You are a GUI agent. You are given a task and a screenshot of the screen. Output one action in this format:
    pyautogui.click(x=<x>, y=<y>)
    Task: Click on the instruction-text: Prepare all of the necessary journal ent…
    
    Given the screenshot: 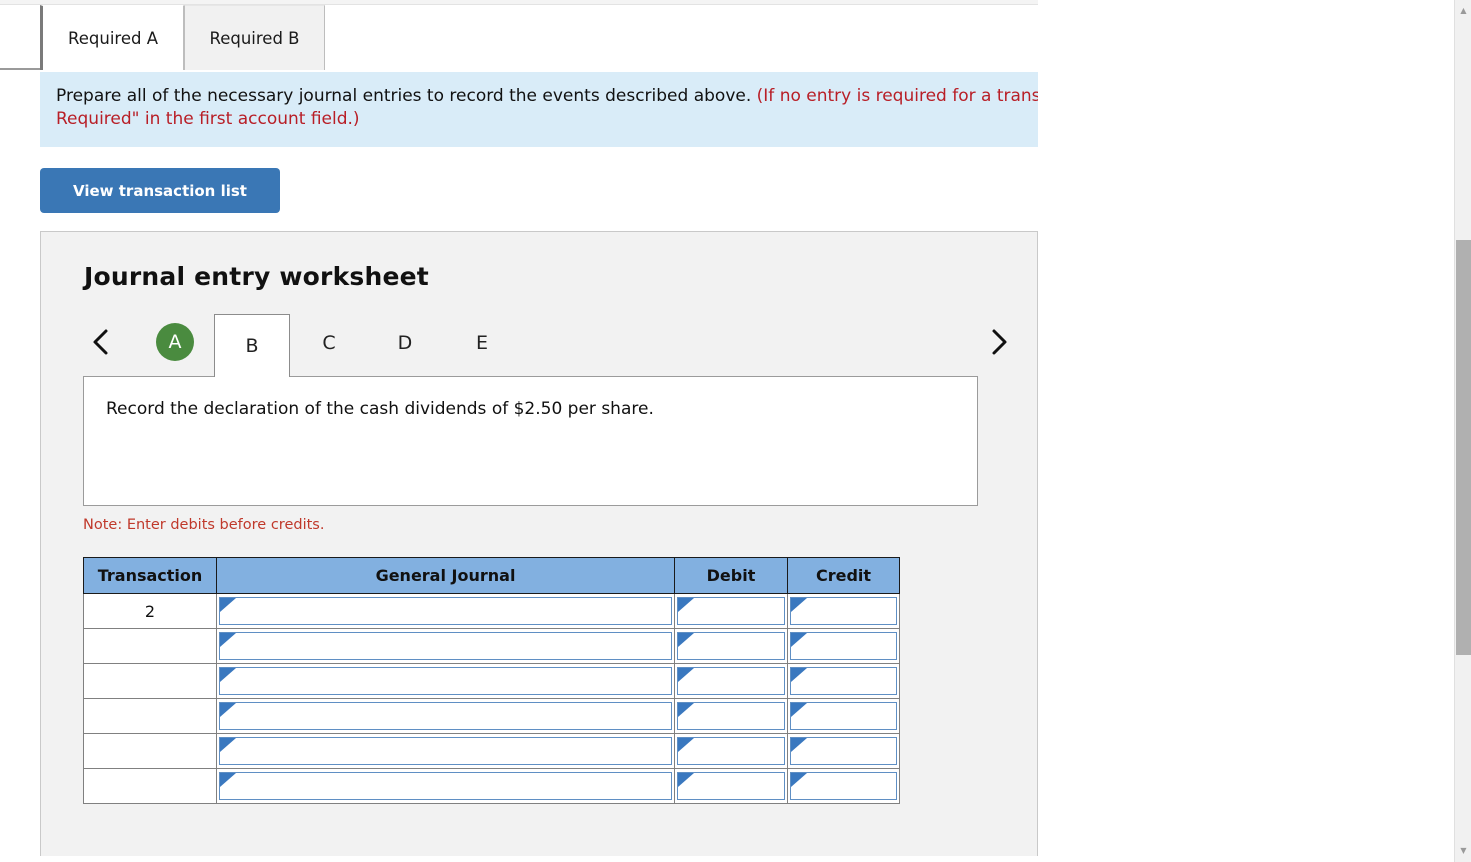 What is the action you would take?
    pyautogui.click(x=404, y=96)
    